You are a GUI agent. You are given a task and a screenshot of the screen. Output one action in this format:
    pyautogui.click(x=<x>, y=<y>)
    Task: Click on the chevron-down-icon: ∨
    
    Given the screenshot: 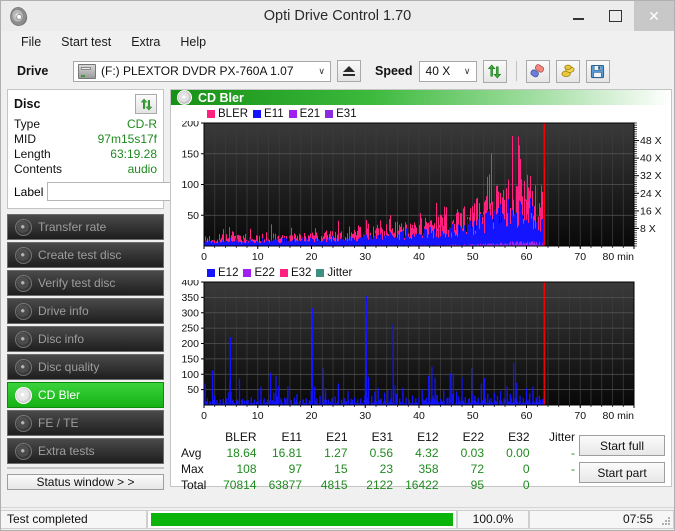 What is the action you would take?
    pyautogui.click(x=467, y=70)
    